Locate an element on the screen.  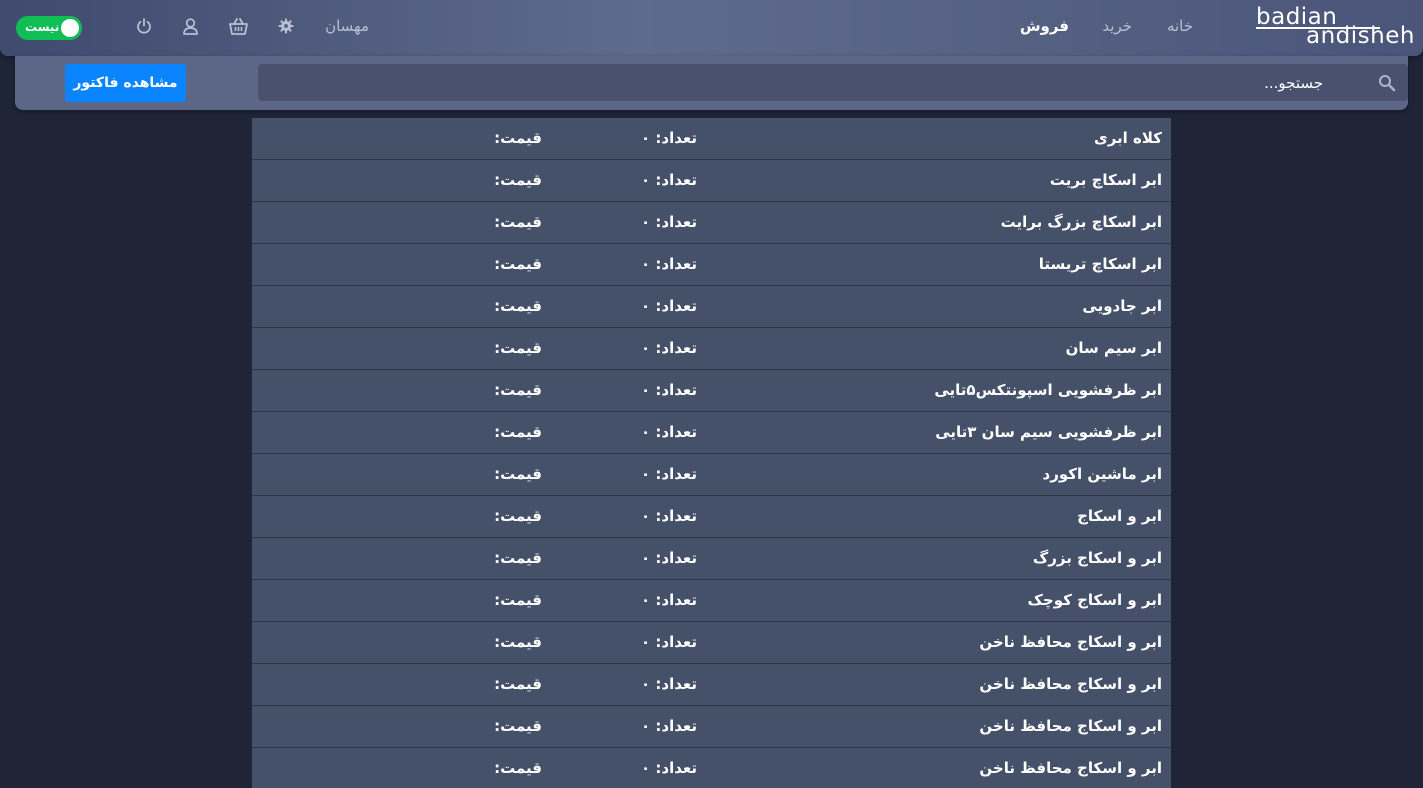
gear-icon is located at coordinates (286, 26).